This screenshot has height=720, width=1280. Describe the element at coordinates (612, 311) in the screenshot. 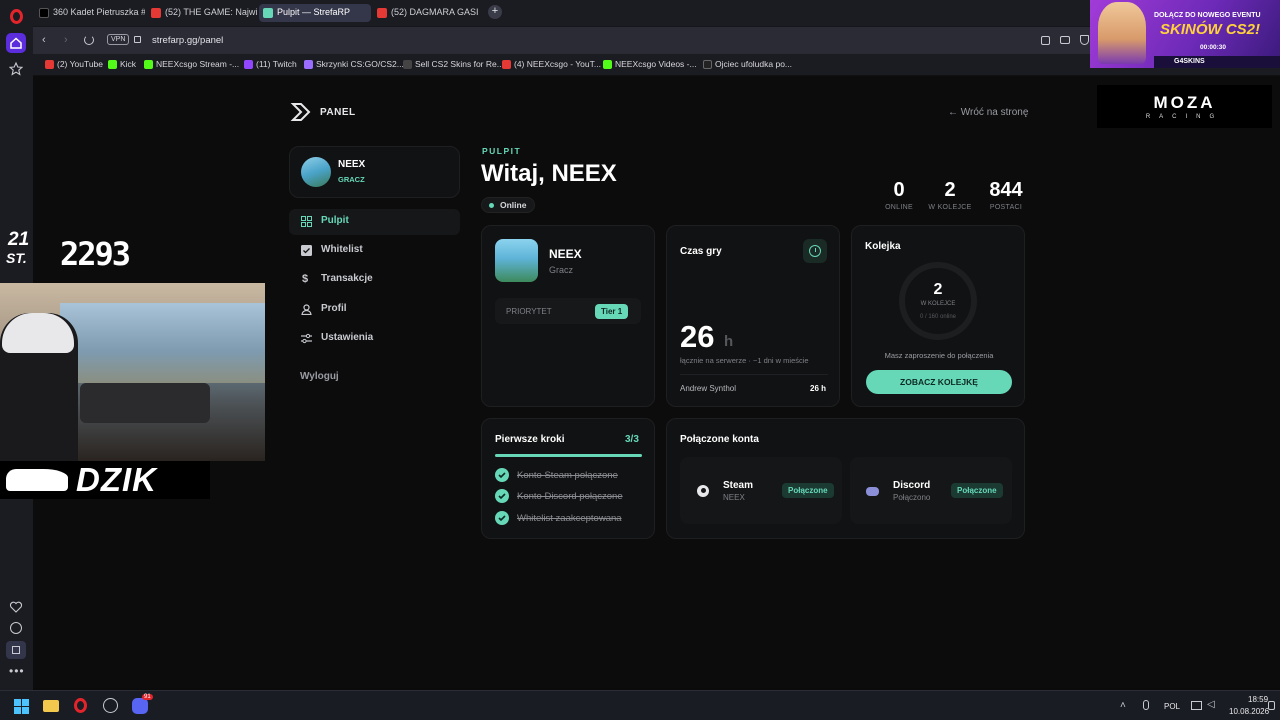

I see `priority-badge: Tier 1` at that location.